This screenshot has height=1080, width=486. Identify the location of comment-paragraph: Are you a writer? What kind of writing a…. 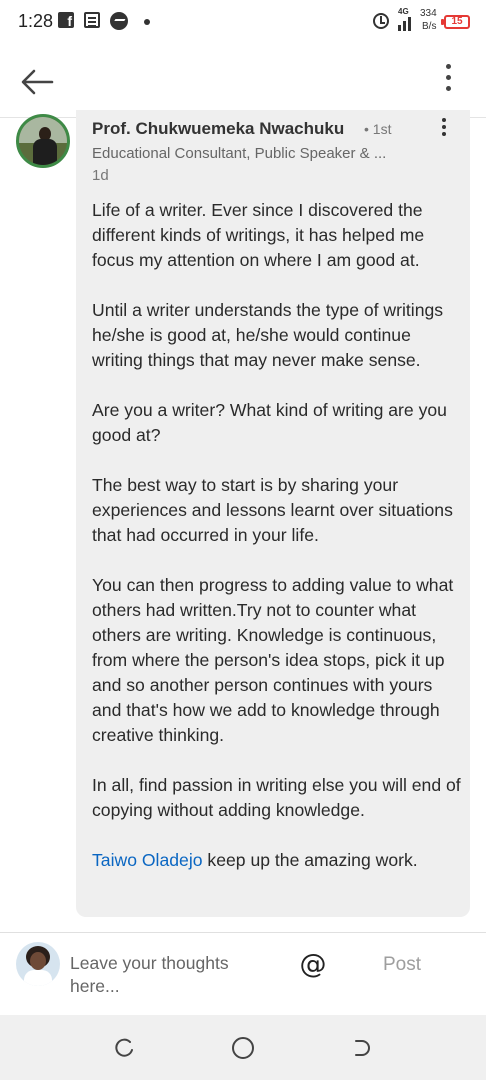
(269, 422).